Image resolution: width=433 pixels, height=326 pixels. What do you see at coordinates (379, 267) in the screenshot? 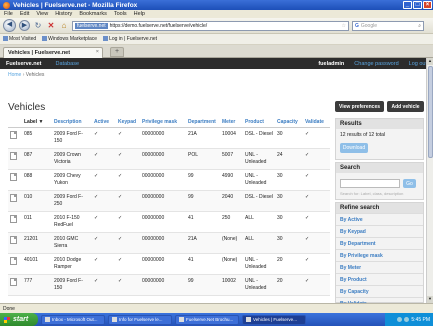
I see `refine-item: By Meter` at bounding box center [379, 267].